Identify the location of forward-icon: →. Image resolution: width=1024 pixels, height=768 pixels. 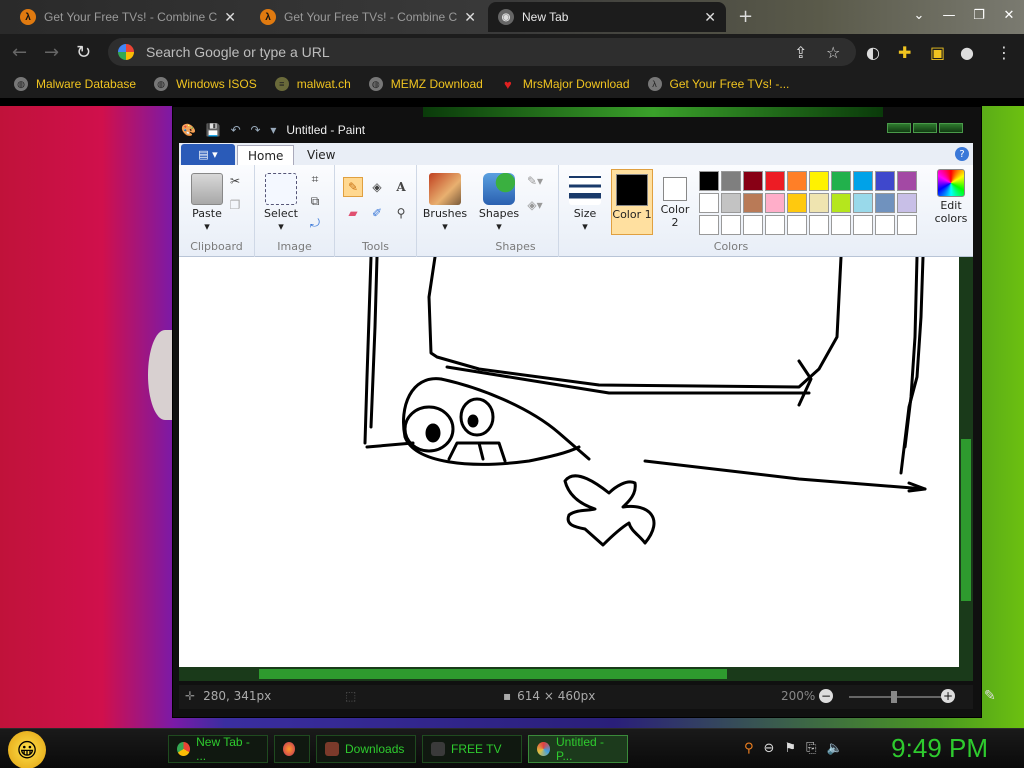
(51, 52).